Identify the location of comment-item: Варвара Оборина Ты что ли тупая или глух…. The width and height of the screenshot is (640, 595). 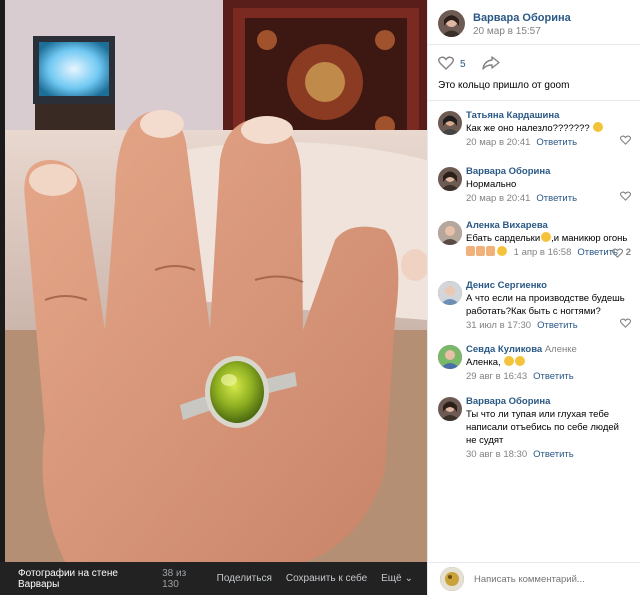
(534, 430).